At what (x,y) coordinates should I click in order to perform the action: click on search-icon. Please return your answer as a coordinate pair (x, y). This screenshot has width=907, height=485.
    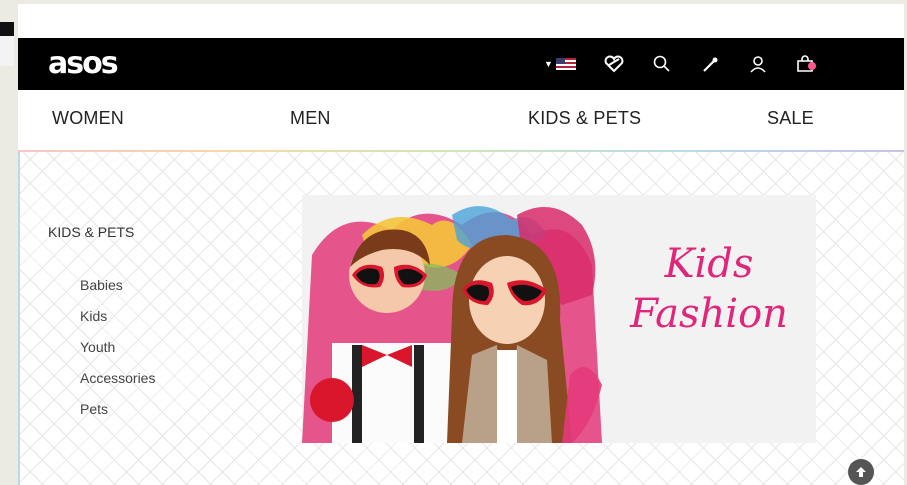
    Looking at the image, I should click on (661, 63).